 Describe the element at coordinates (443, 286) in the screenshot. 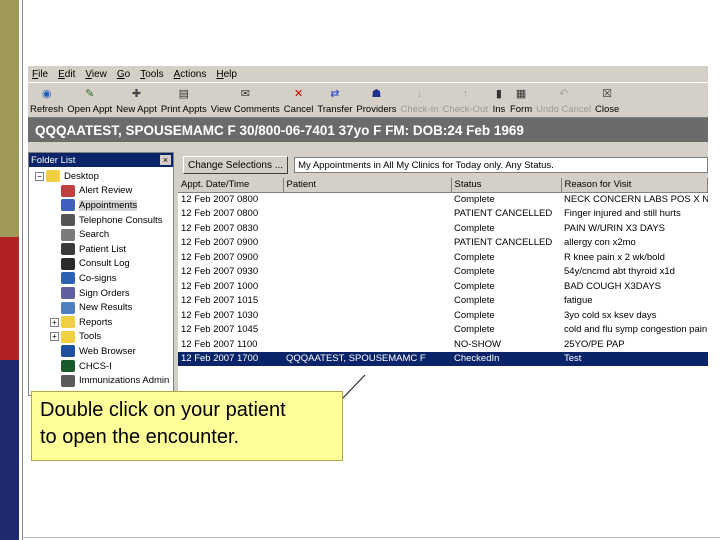

I see `table-row: 12 Feb 2007 1000 Complete BAD COUGH X3DAYS` at that location.